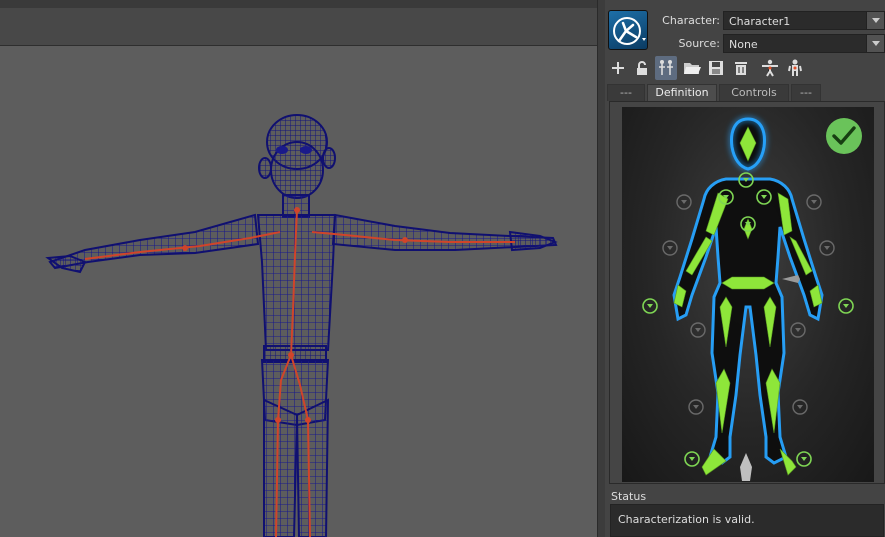  Describe the element at coordinates (628, 30) in the screenshot. I see `humanik-logo-icon` at that location.